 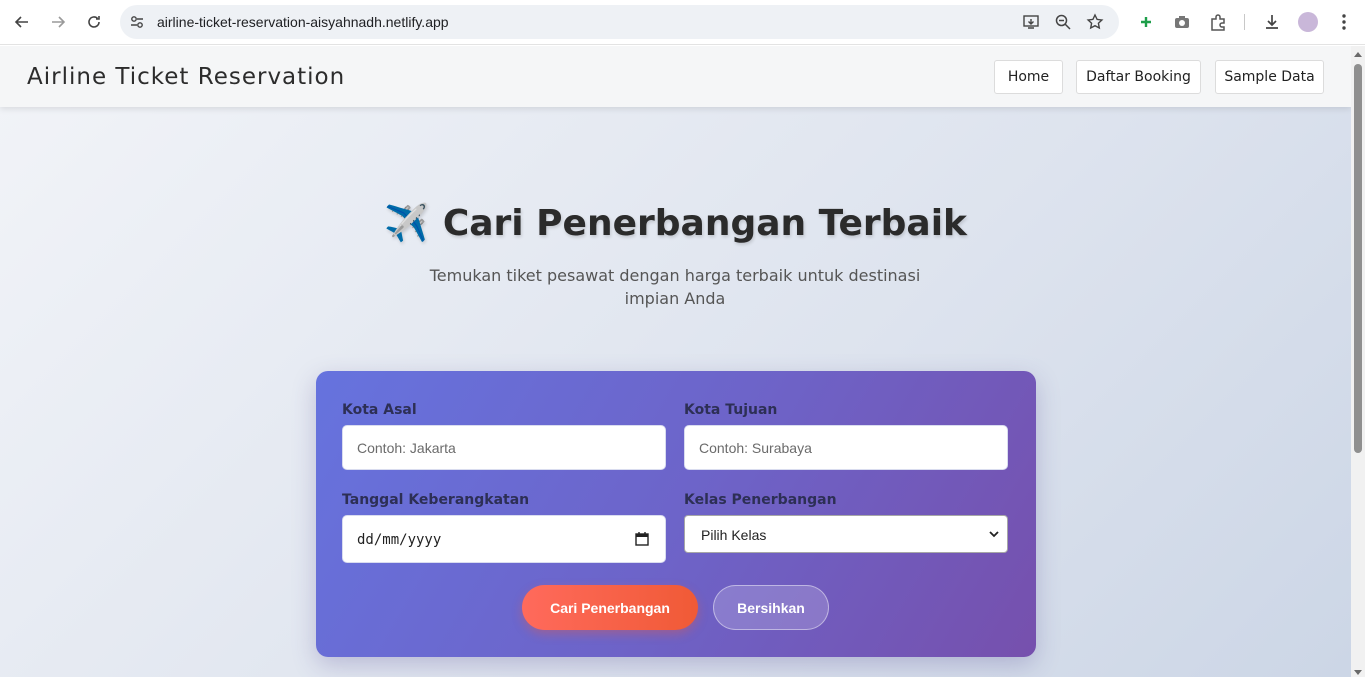 What do you see at coordinates (704, 223) in the screenshot?
I see `hero-title-text: Cari Penerbangan Terbaik` at bounding box center [704, 223].